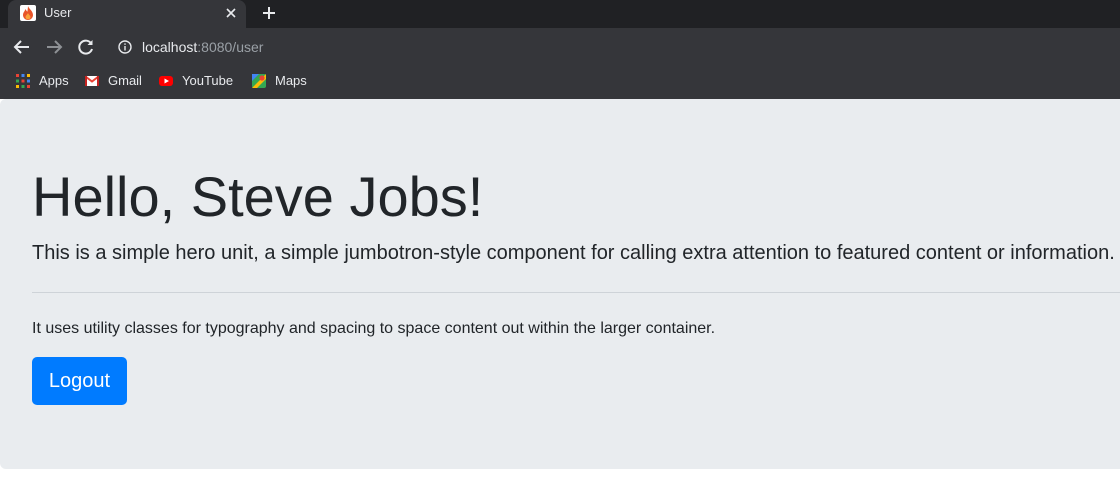  What do you see at coordinates (258, 196) in the screenshot?
I see `page-title: Hello, Steve Jobs!` at bounding box center [258, 196].